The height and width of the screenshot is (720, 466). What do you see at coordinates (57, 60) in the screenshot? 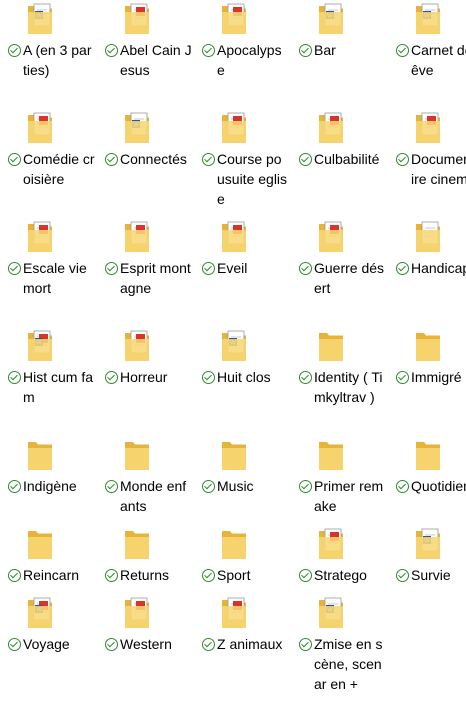
I see `folder-name: A (en 3 parties)` at bounding box center [57, 60].